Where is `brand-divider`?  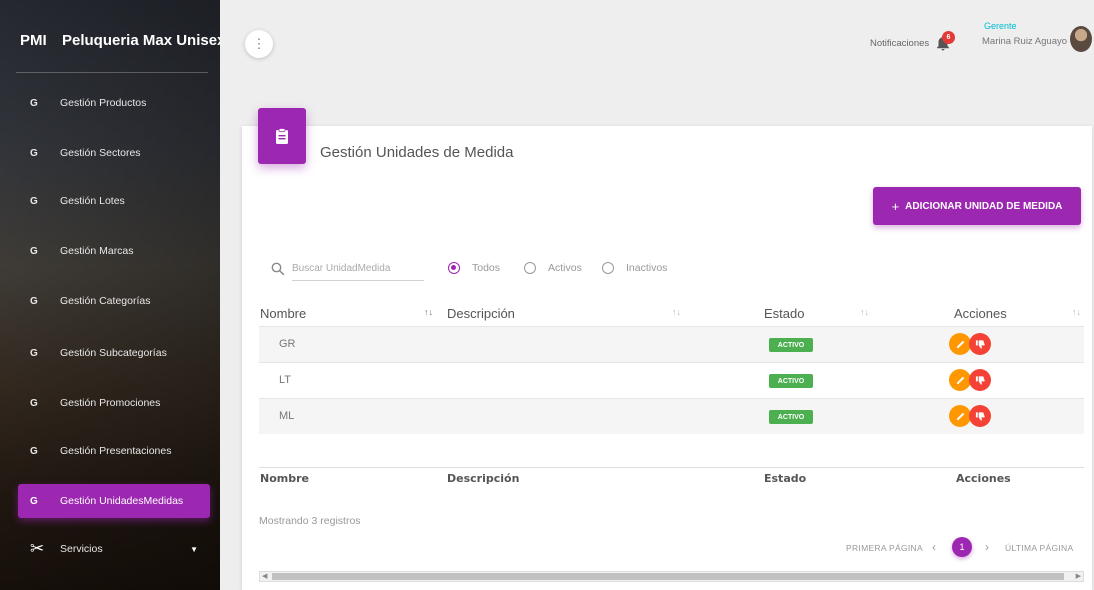
brand-divider is located at coordinates (112, 72).